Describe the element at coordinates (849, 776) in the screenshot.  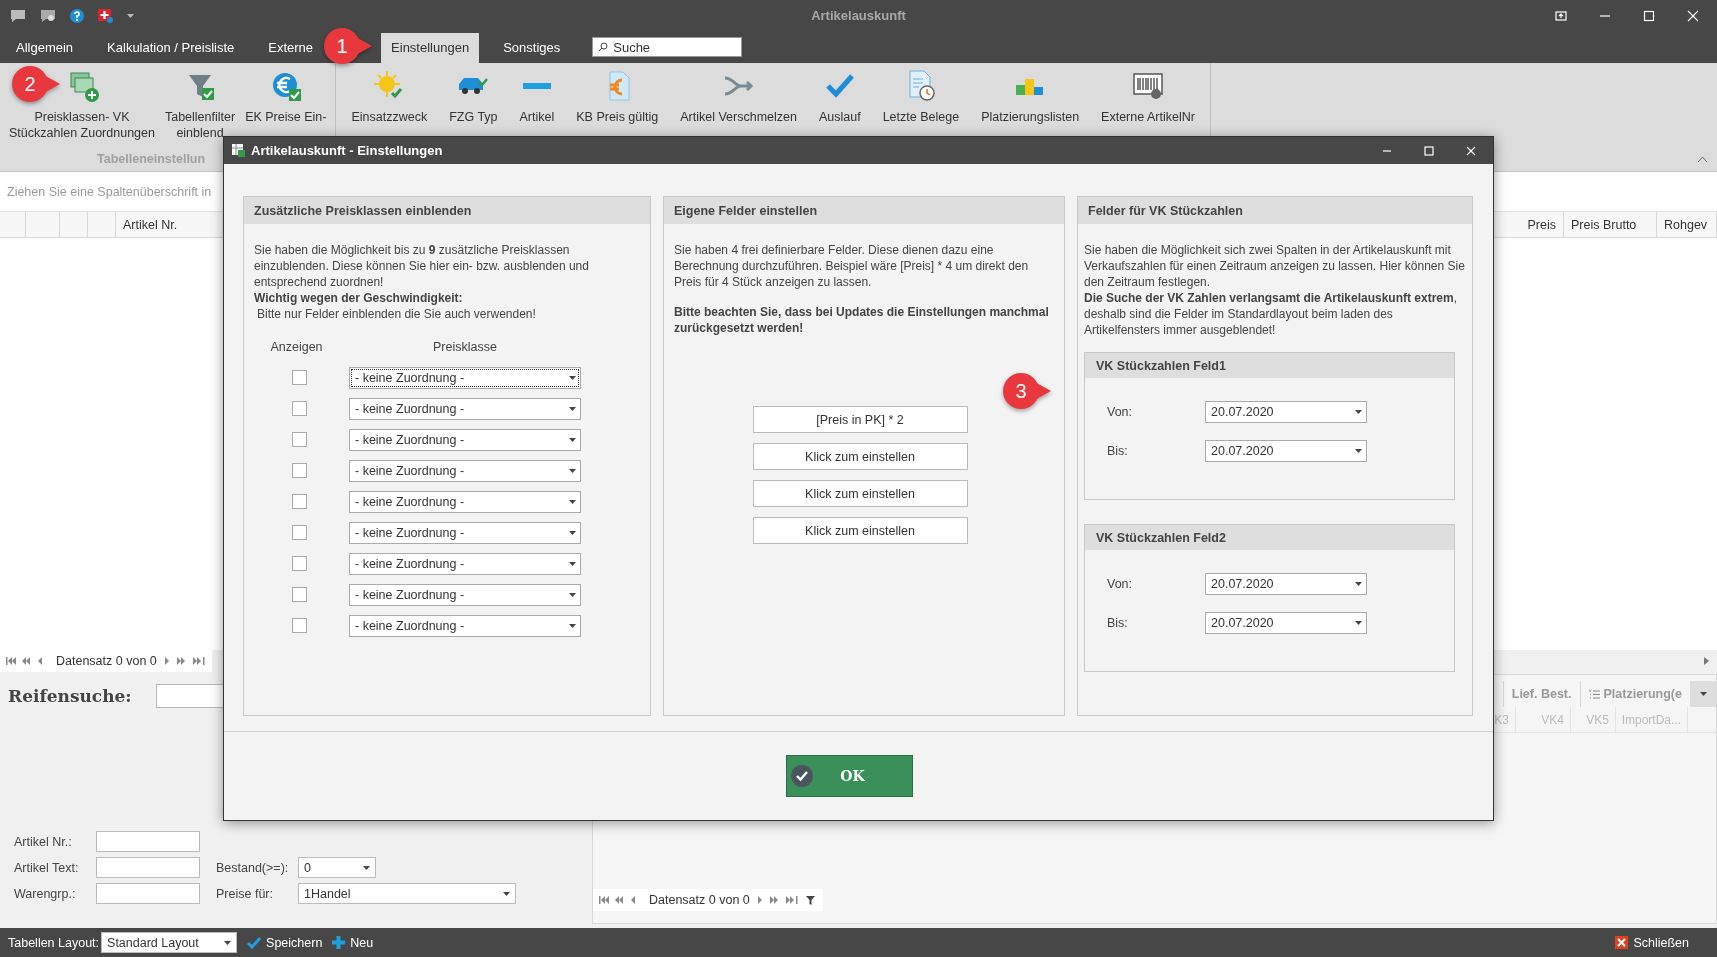
I see `ok-button: OK` at that location.